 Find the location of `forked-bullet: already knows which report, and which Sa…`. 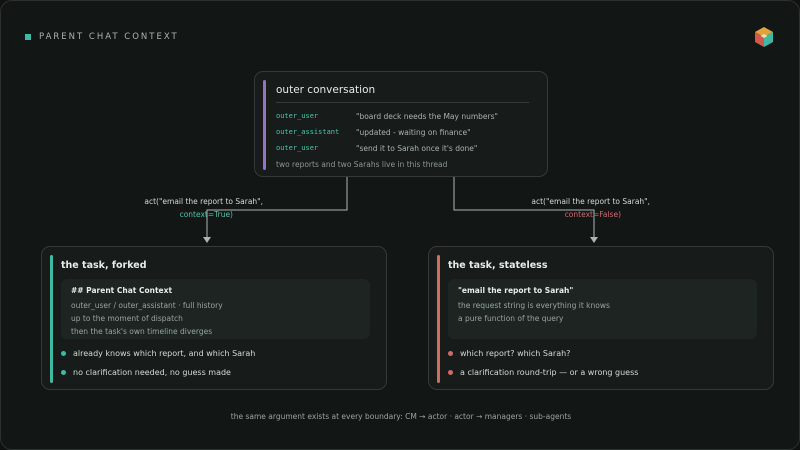

forked-bullet: already knows which report, and which Sa… is located at coordinates (158, 353).